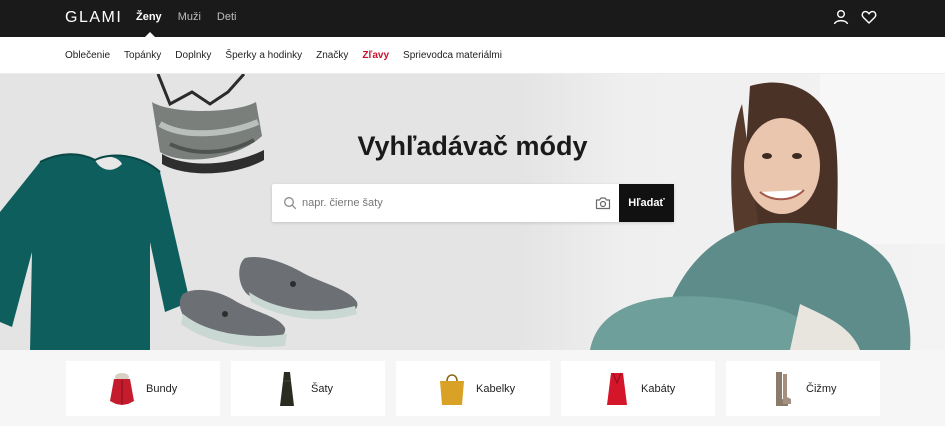  Describe the element at coordinates (193, 55) in the screenshot. I see `nav-item-accessories: Doplnky` at that location.